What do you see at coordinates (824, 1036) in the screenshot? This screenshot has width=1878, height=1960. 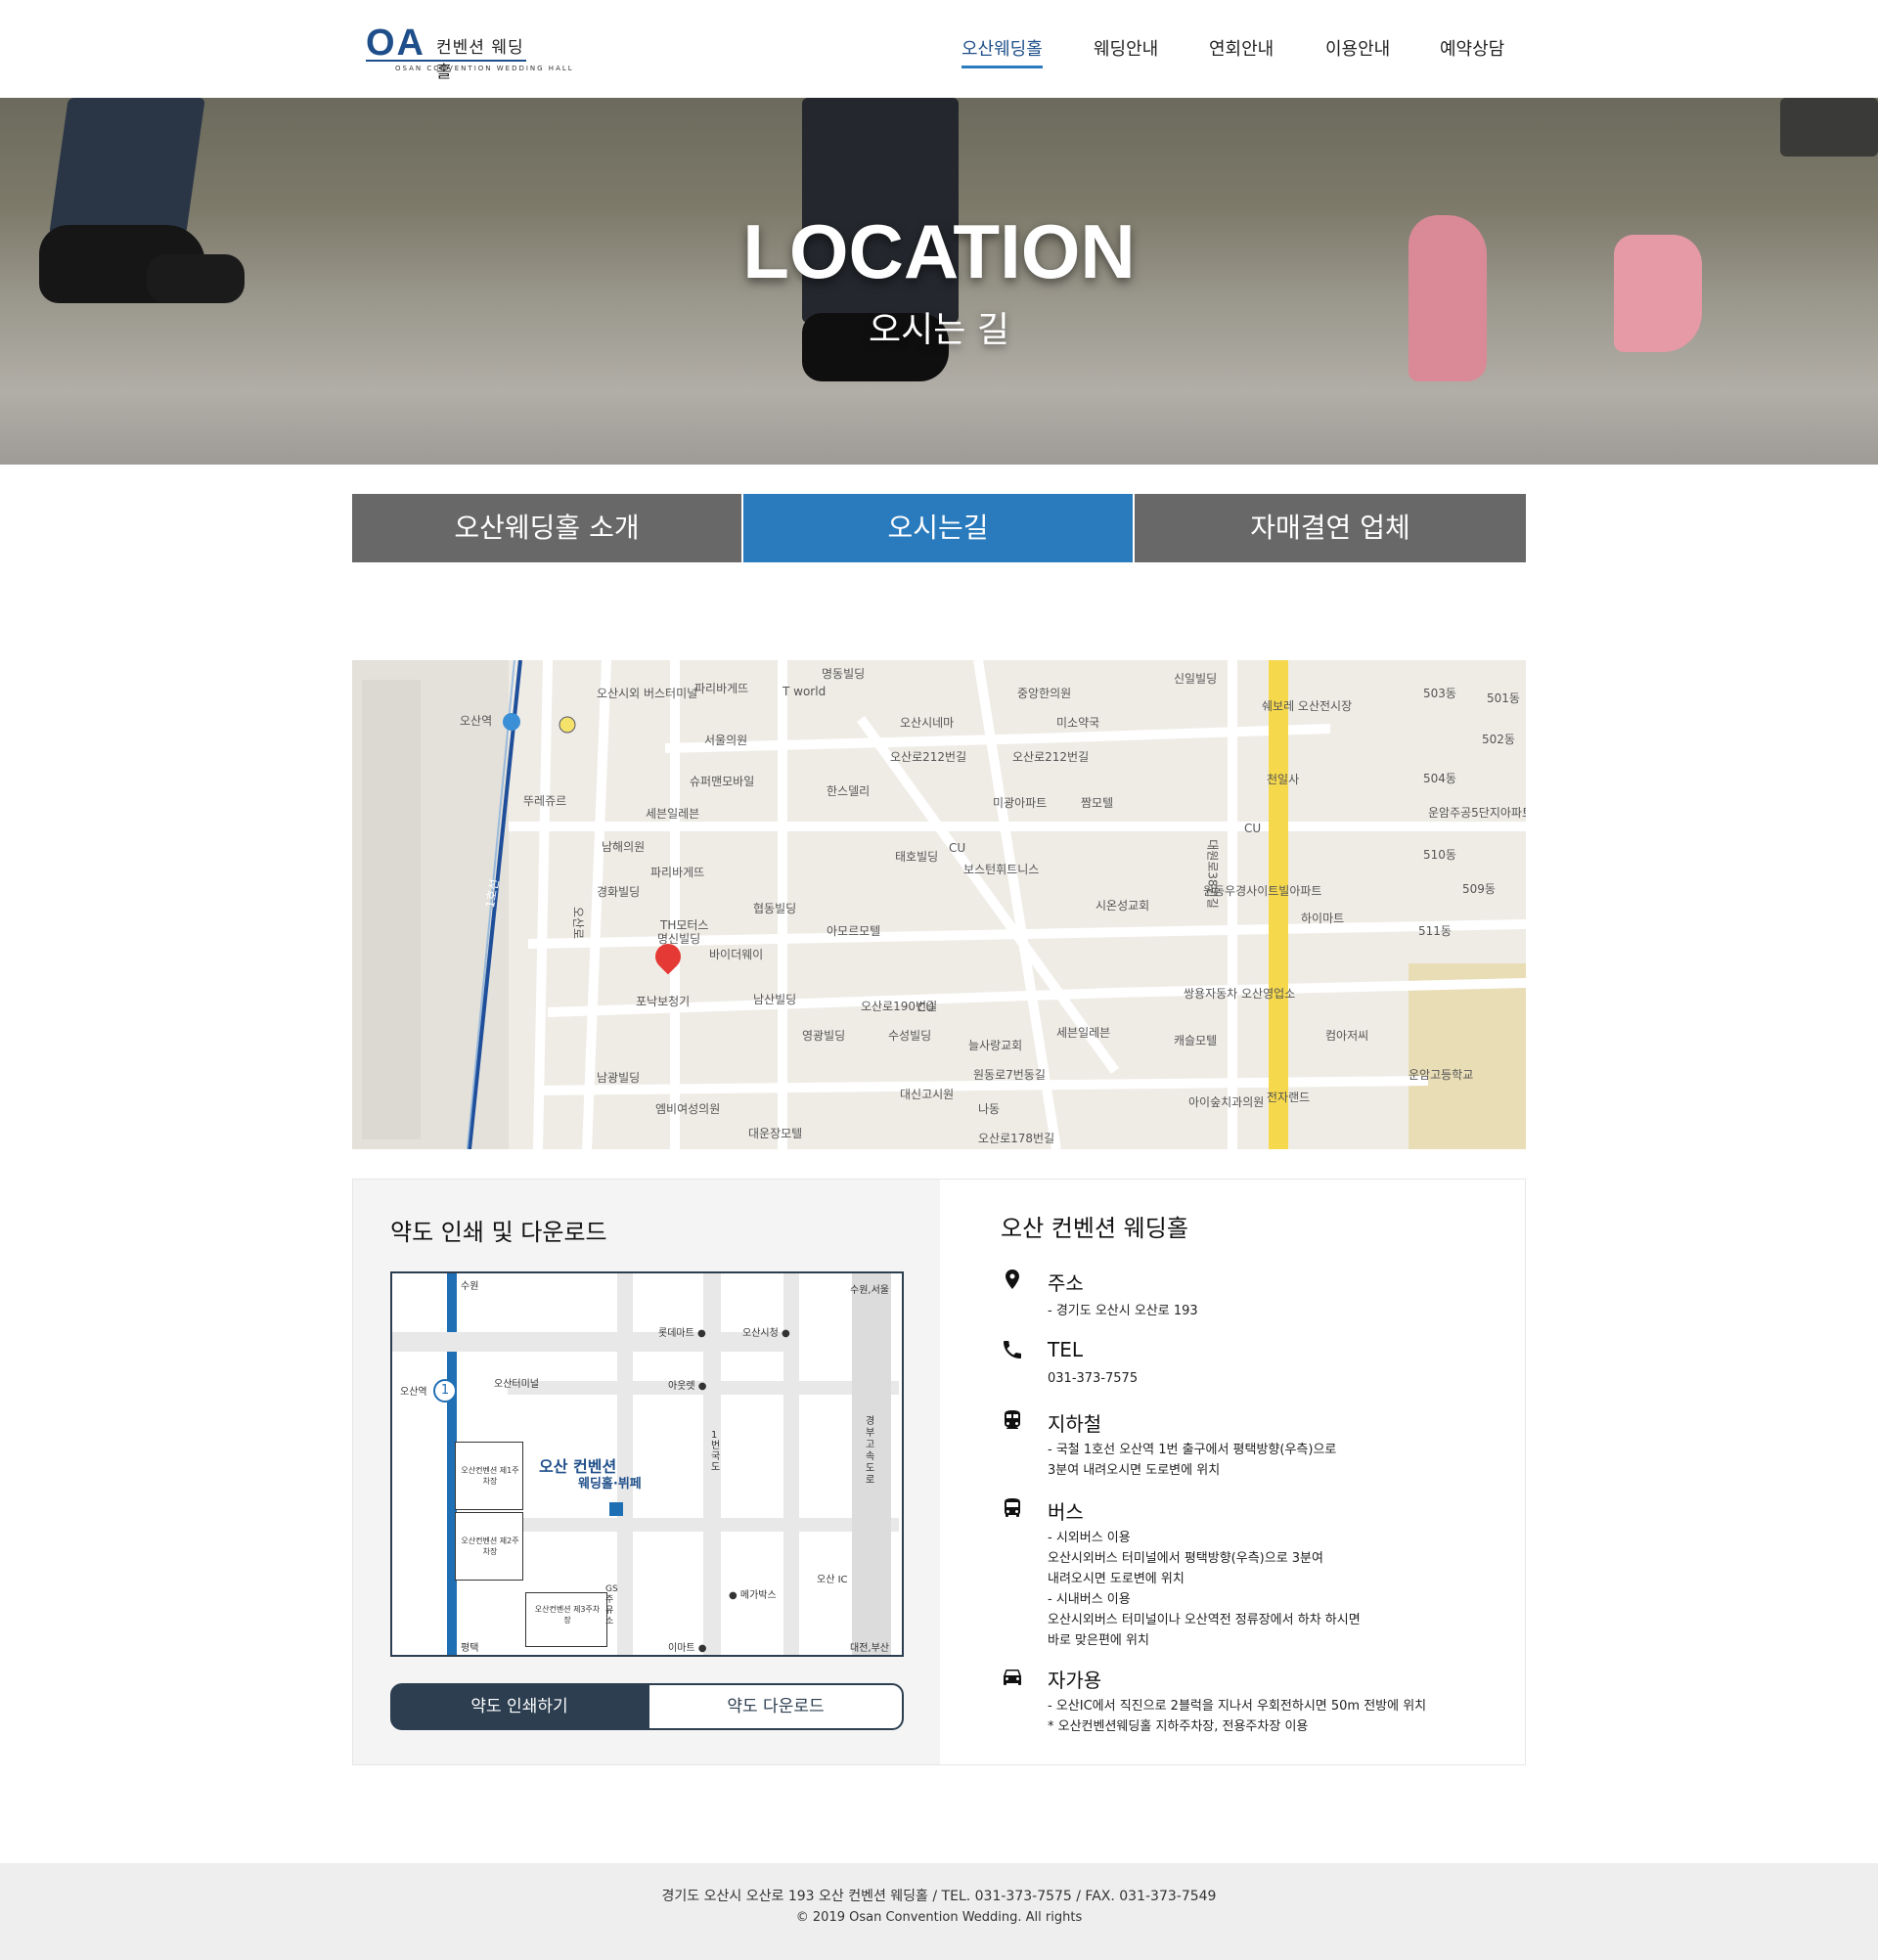 I see `map-poi-label: 영광빌딩` at bounding box center [824, 1036].